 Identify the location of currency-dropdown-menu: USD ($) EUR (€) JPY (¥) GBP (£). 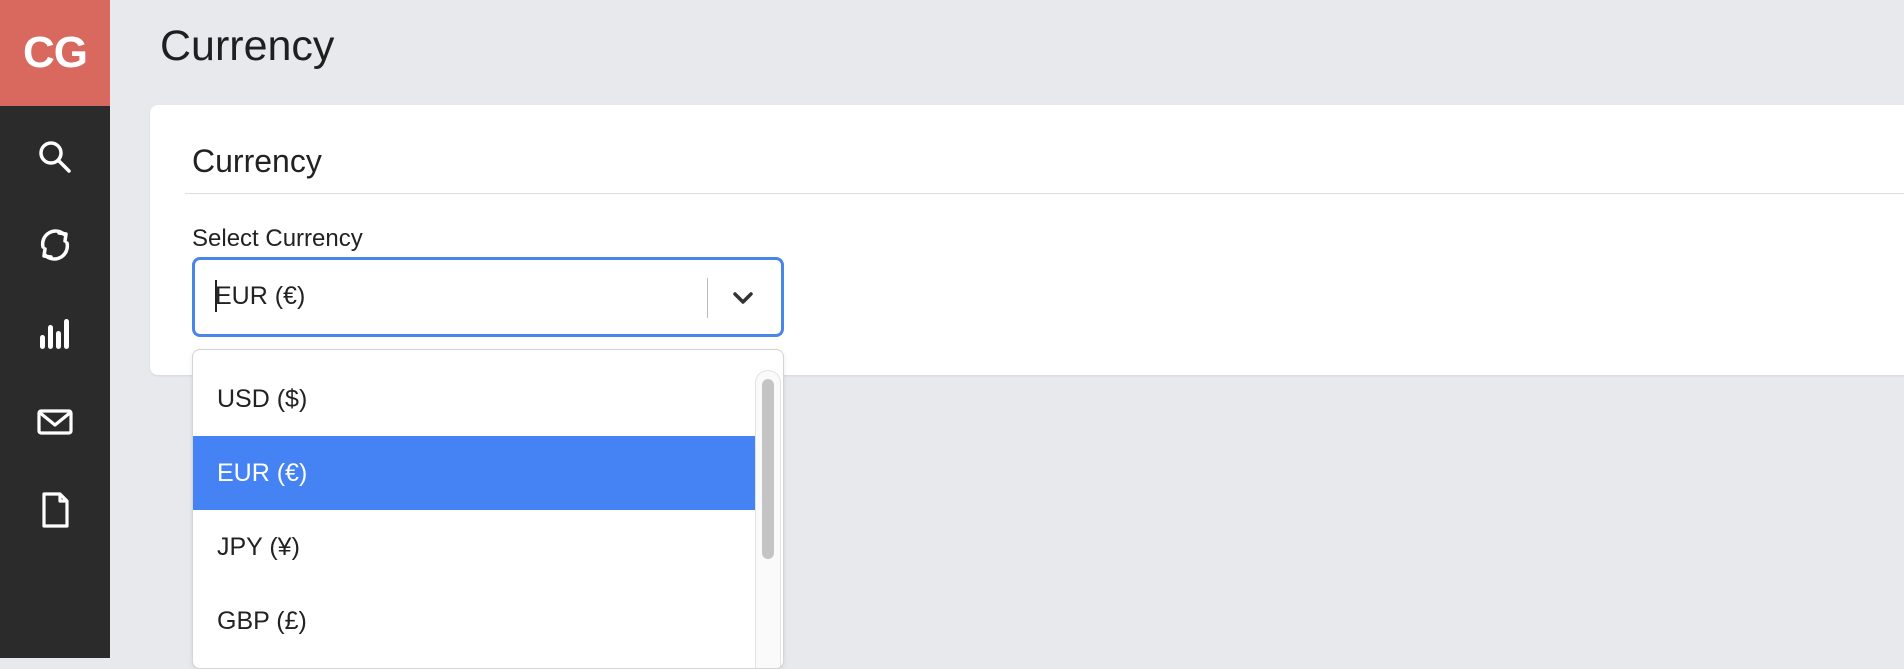
(488, 509).